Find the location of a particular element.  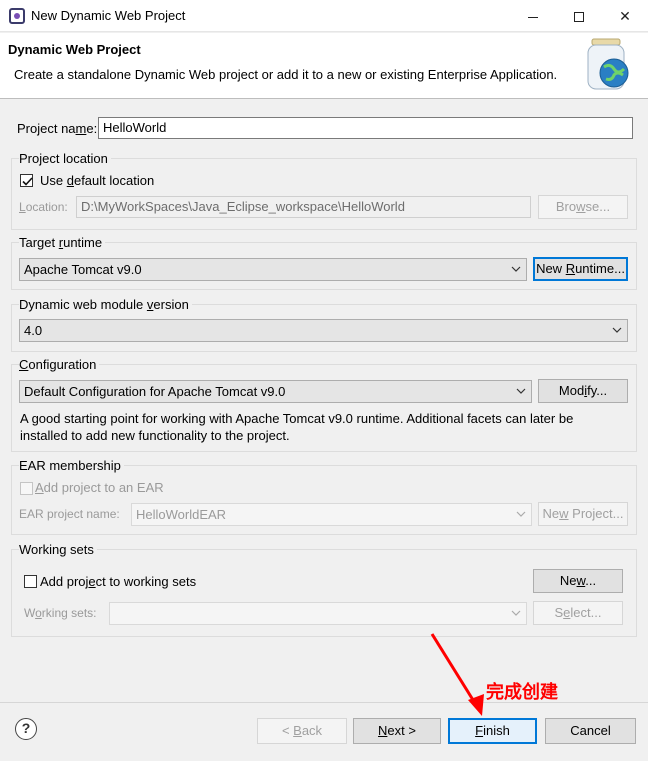

close-button: ✕ is located at coordinates (625, 16).